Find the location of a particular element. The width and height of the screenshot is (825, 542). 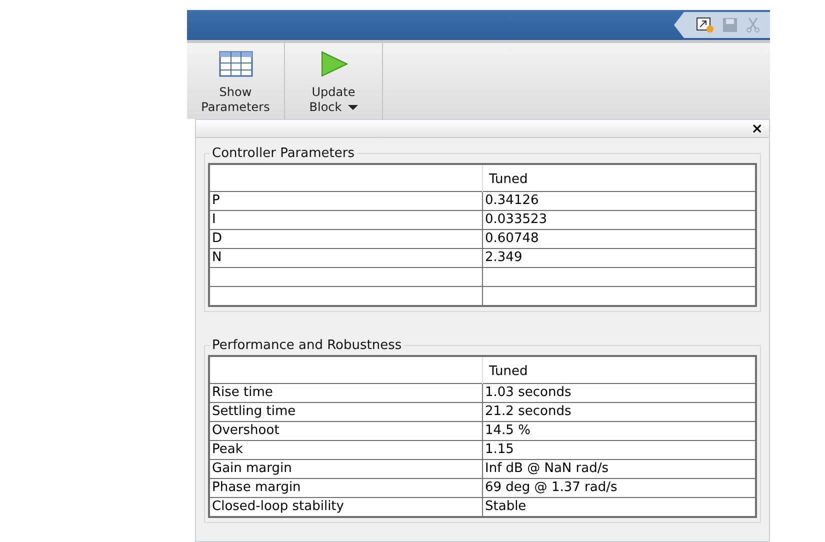

scissors-icon is located at coordinates (753, 25).